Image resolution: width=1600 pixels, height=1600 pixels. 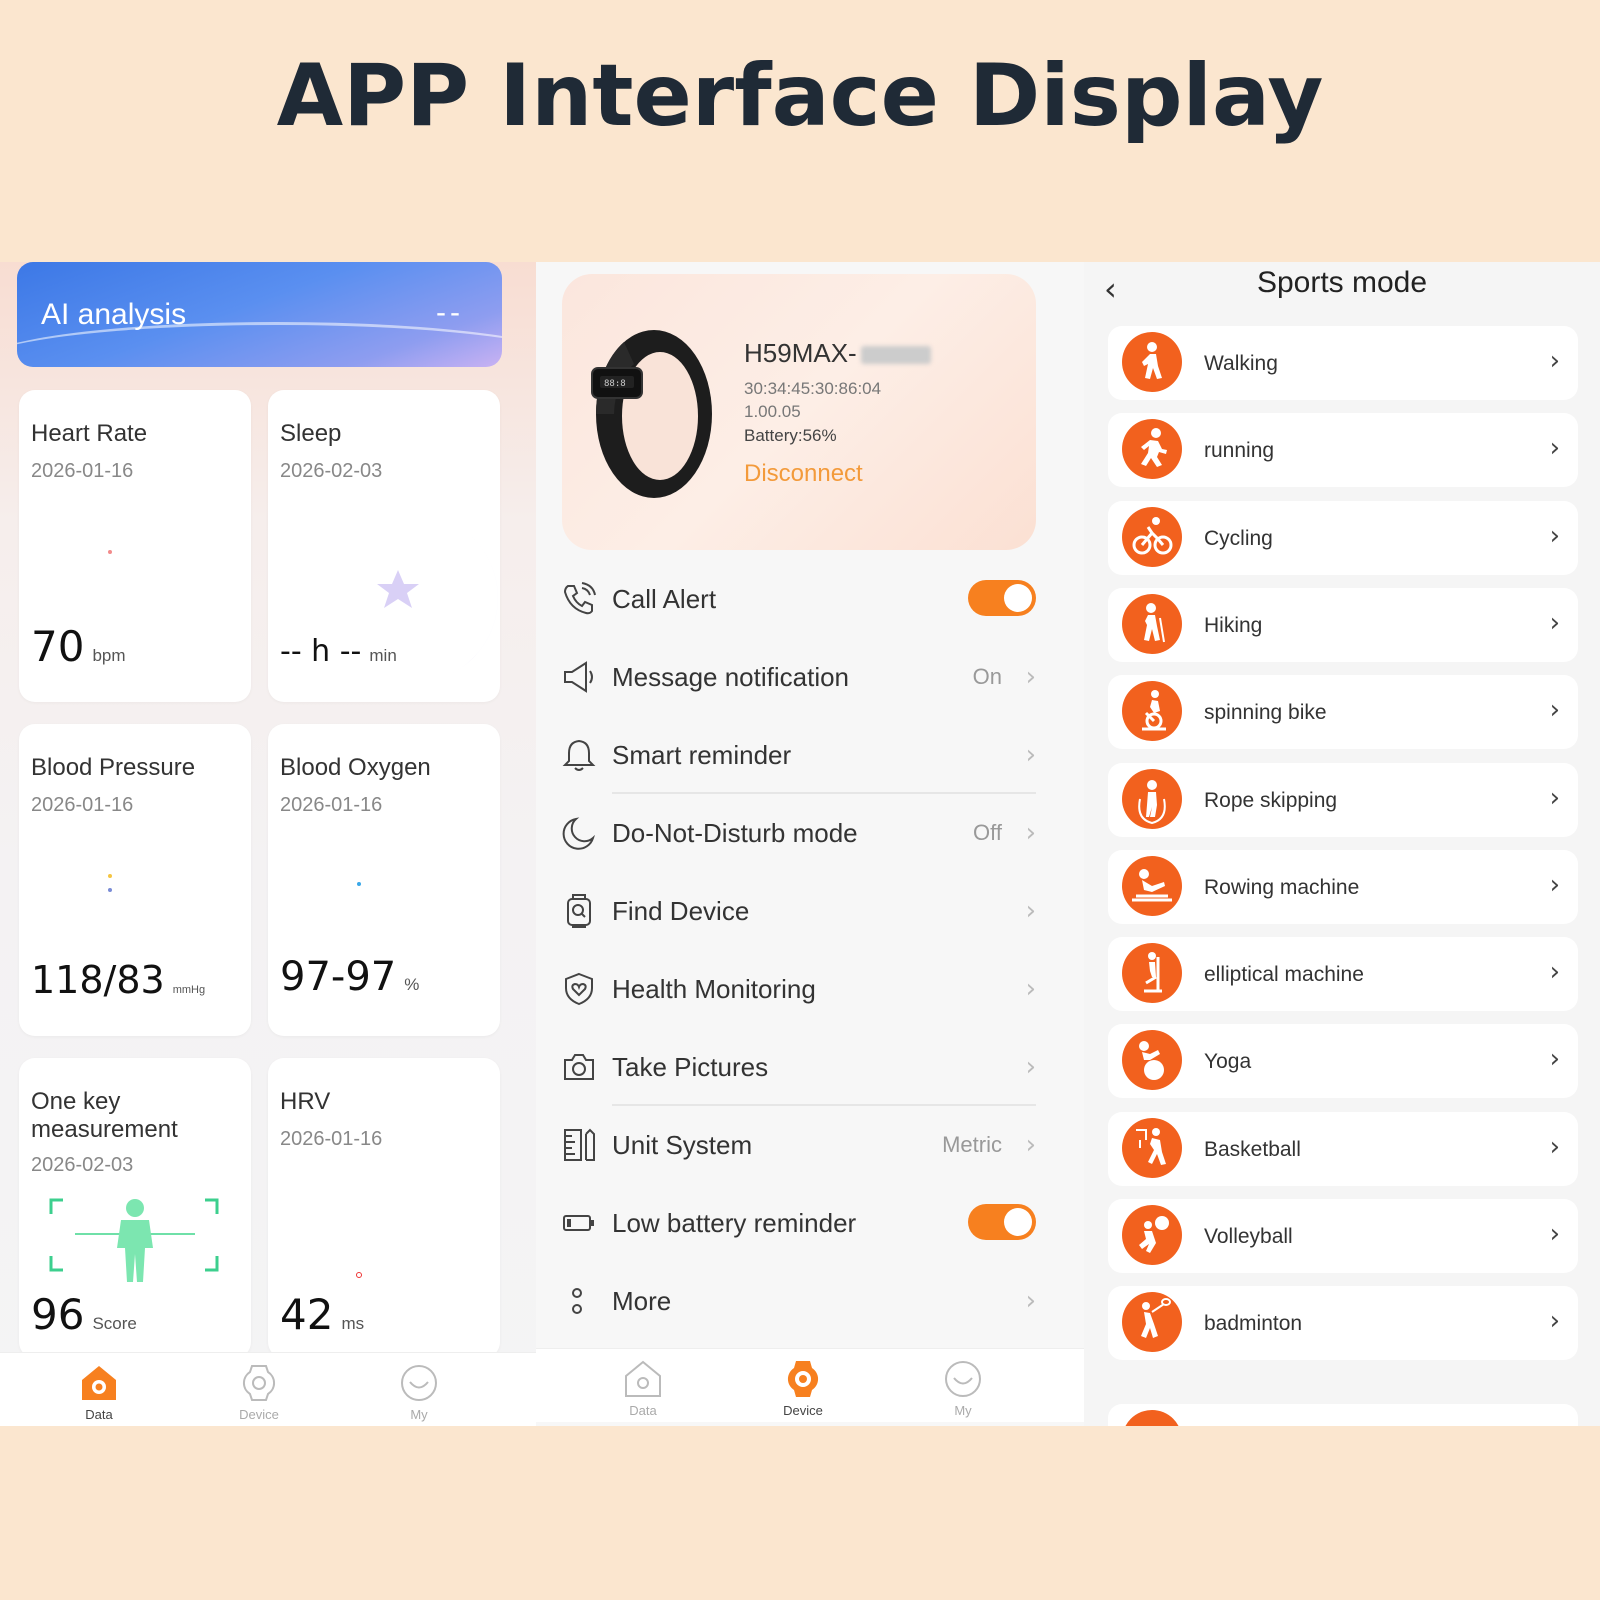 I want to click on more-dots-icon, so click(x=577, y=1301).